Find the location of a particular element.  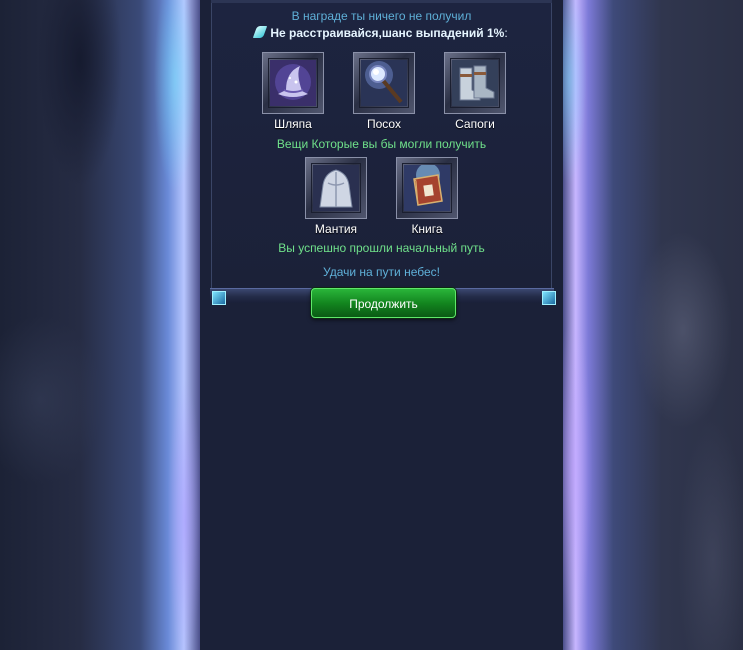

item-mantle: Мантия is located at coordinates (336, 196).